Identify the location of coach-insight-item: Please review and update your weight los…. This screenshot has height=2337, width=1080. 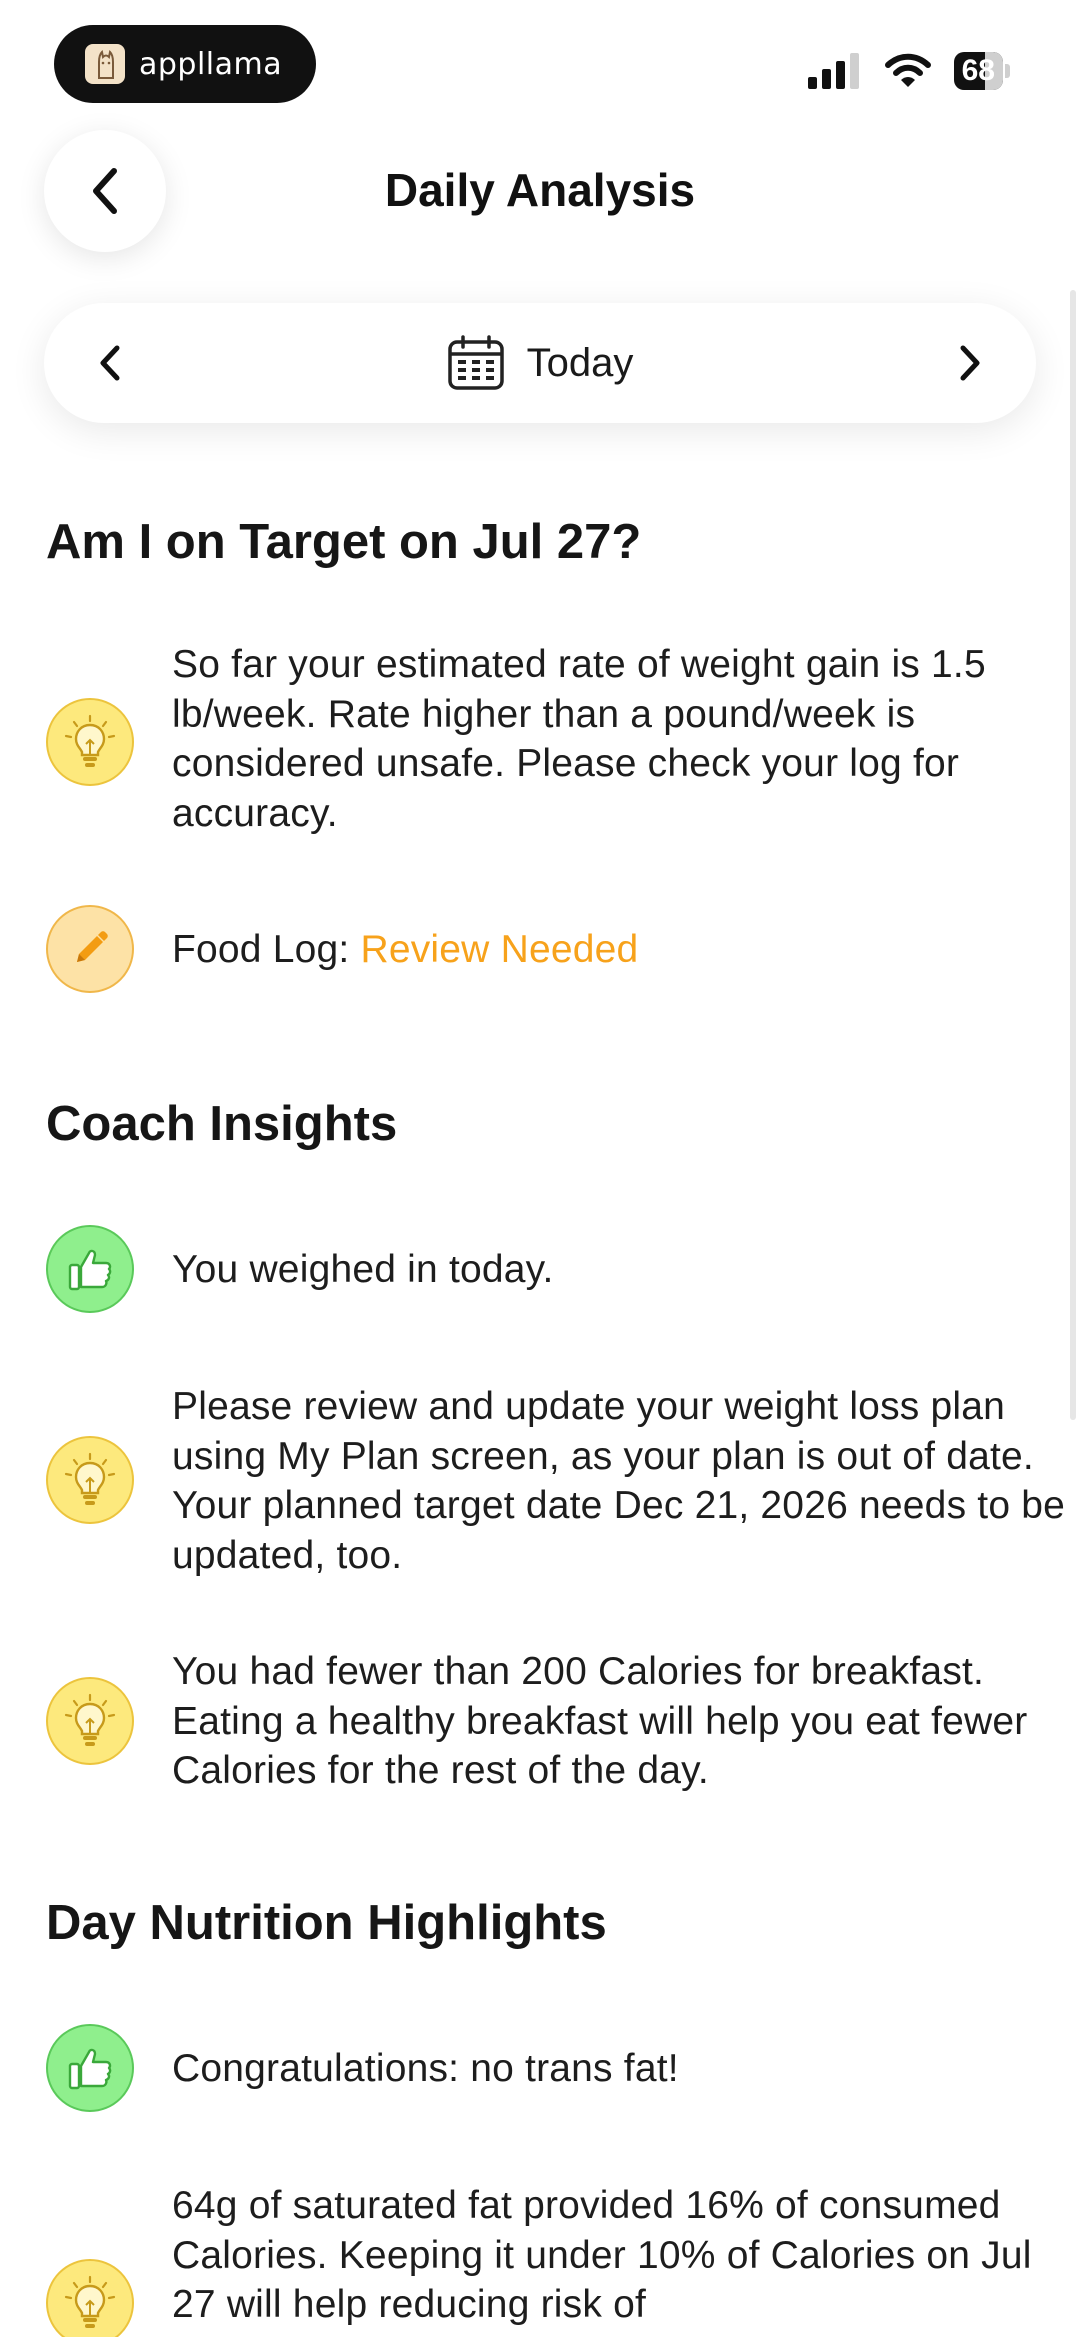
(555, 1482).